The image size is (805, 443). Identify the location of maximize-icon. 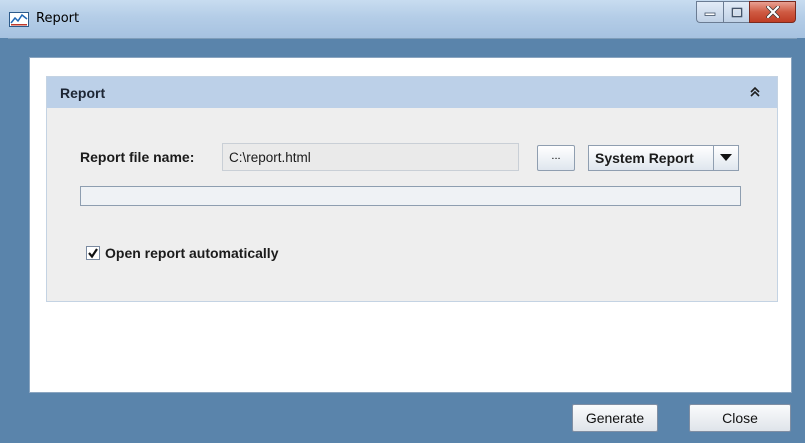
(736, 12).